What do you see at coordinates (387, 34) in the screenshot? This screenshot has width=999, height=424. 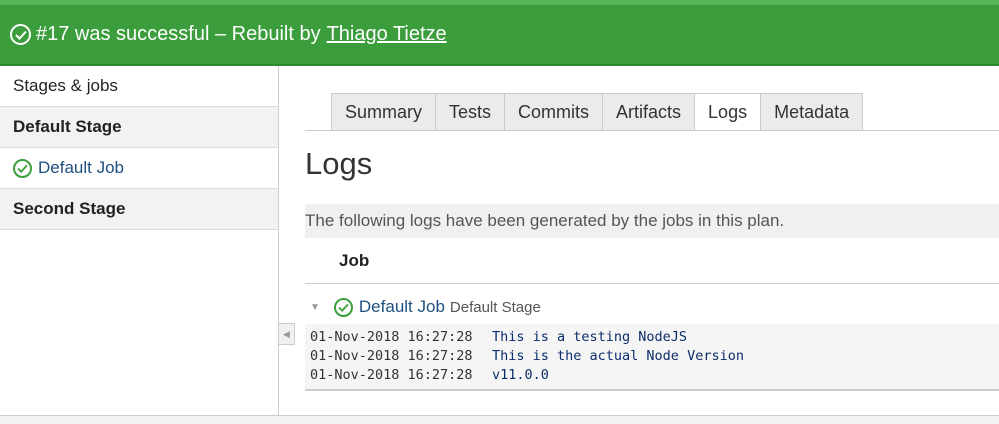 I see `rebuilt-by-user-link: Thiago Tietze` at bounding box center [387, 34].